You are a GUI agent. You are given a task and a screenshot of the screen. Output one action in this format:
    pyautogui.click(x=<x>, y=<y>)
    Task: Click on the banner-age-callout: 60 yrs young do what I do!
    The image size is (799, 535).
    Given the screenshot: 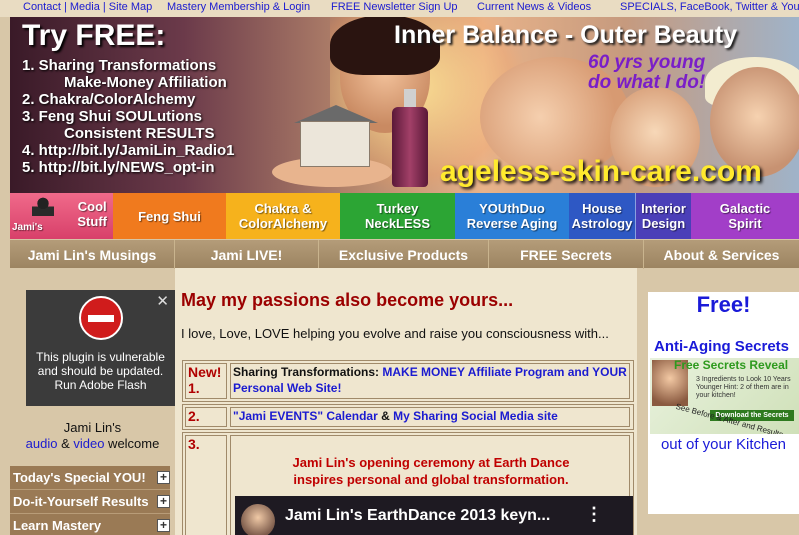 What is the action you would take?
    pyautogui.click(x=646, y=73)
    